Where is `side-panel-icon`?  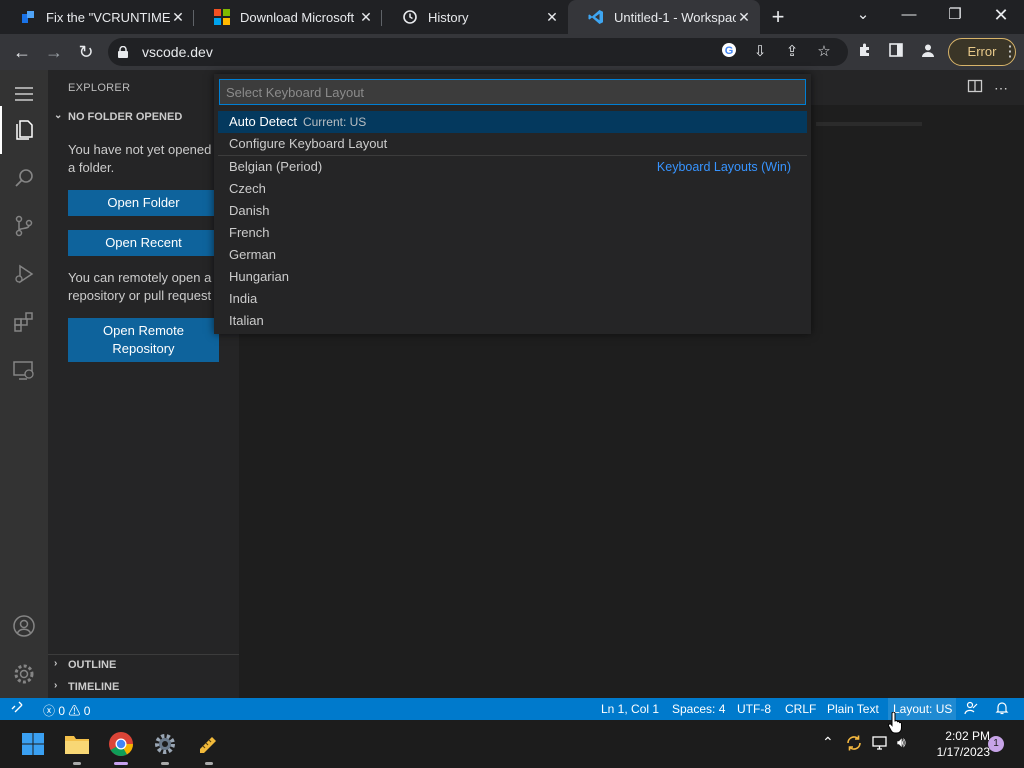 side-panel-icon is located at coordinates (896, 52).